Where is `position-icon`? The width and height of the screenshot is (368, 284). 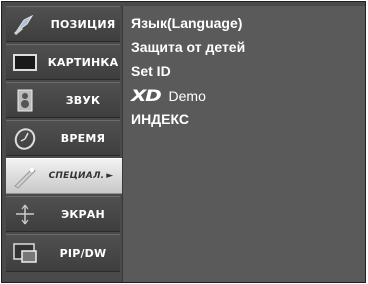 position-icon is located at coordinates (25, 24).